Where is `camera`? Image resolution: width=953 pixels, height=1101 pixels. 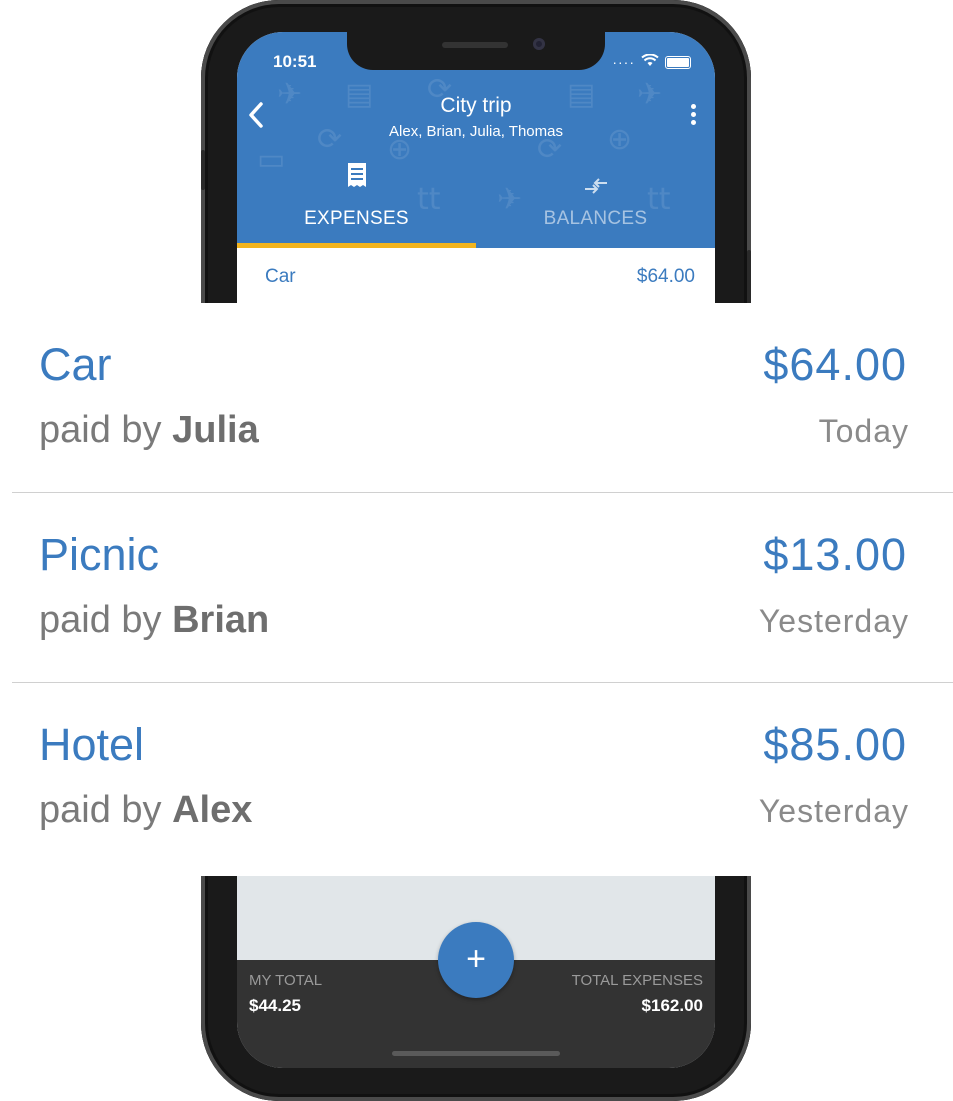 camera is located at coordinates (539, 44).